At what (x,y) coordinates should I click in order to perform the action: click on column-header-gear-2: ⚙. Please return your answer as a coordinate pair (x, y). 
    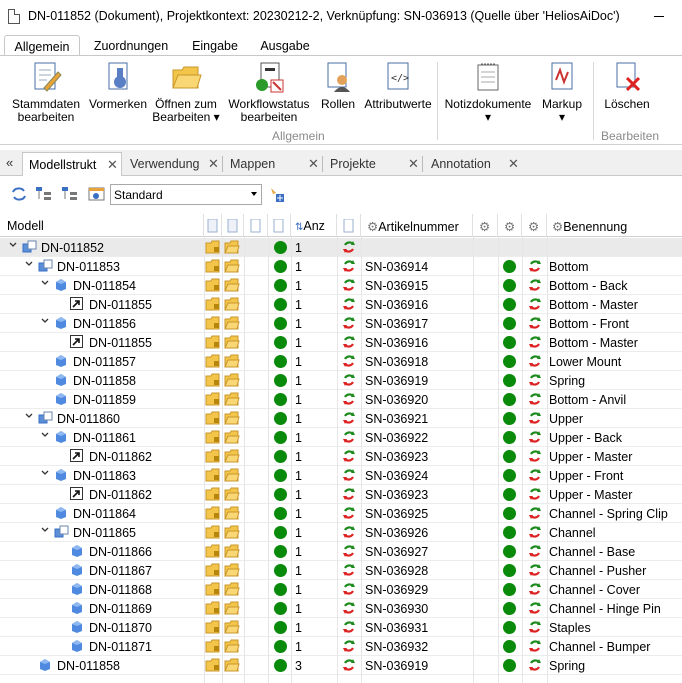
    Looking at the image, I should click on (510, 225).